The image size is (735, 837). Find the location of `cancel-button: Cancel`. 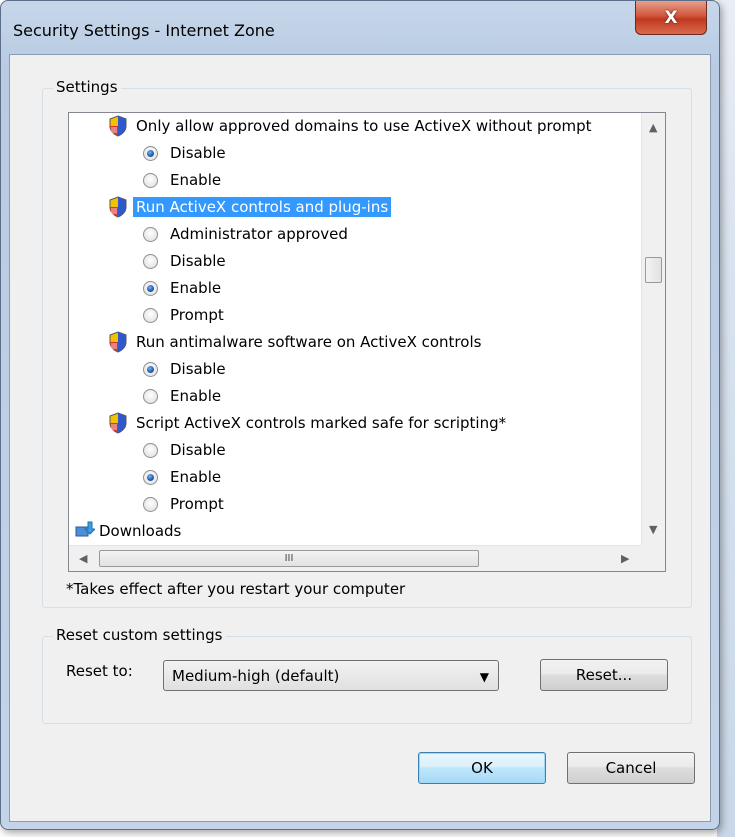

cancel-button: Cancel is located at coordinates (631, 768).